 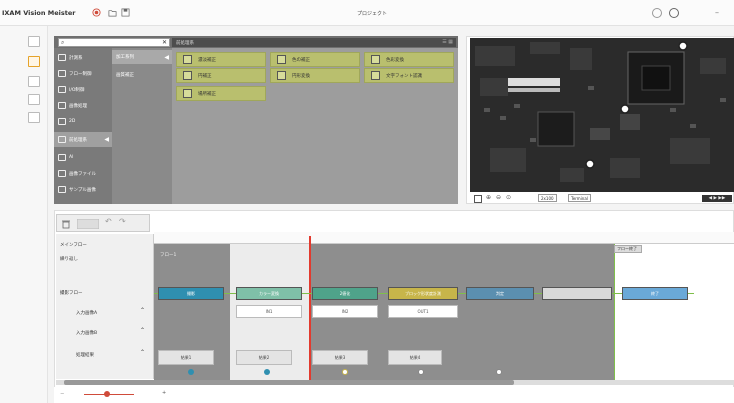 I want to click on repeat-label: 繰り返し, so click(x=69, y=259).